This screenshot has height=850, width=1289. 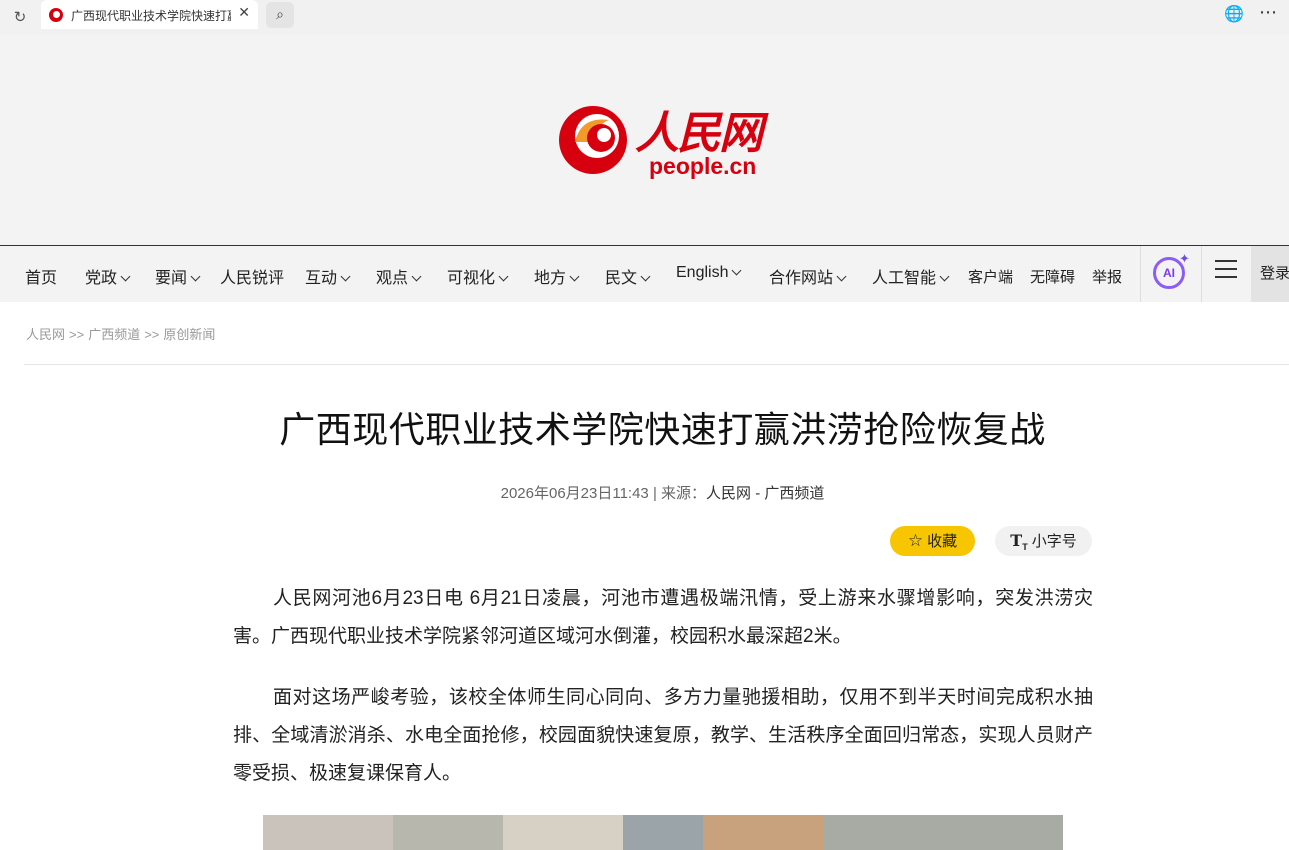 What do you see at coordinates (244, 13) in the screenshot?
I see `tab-close-icon: ✕` at bounding box center [244, 13].